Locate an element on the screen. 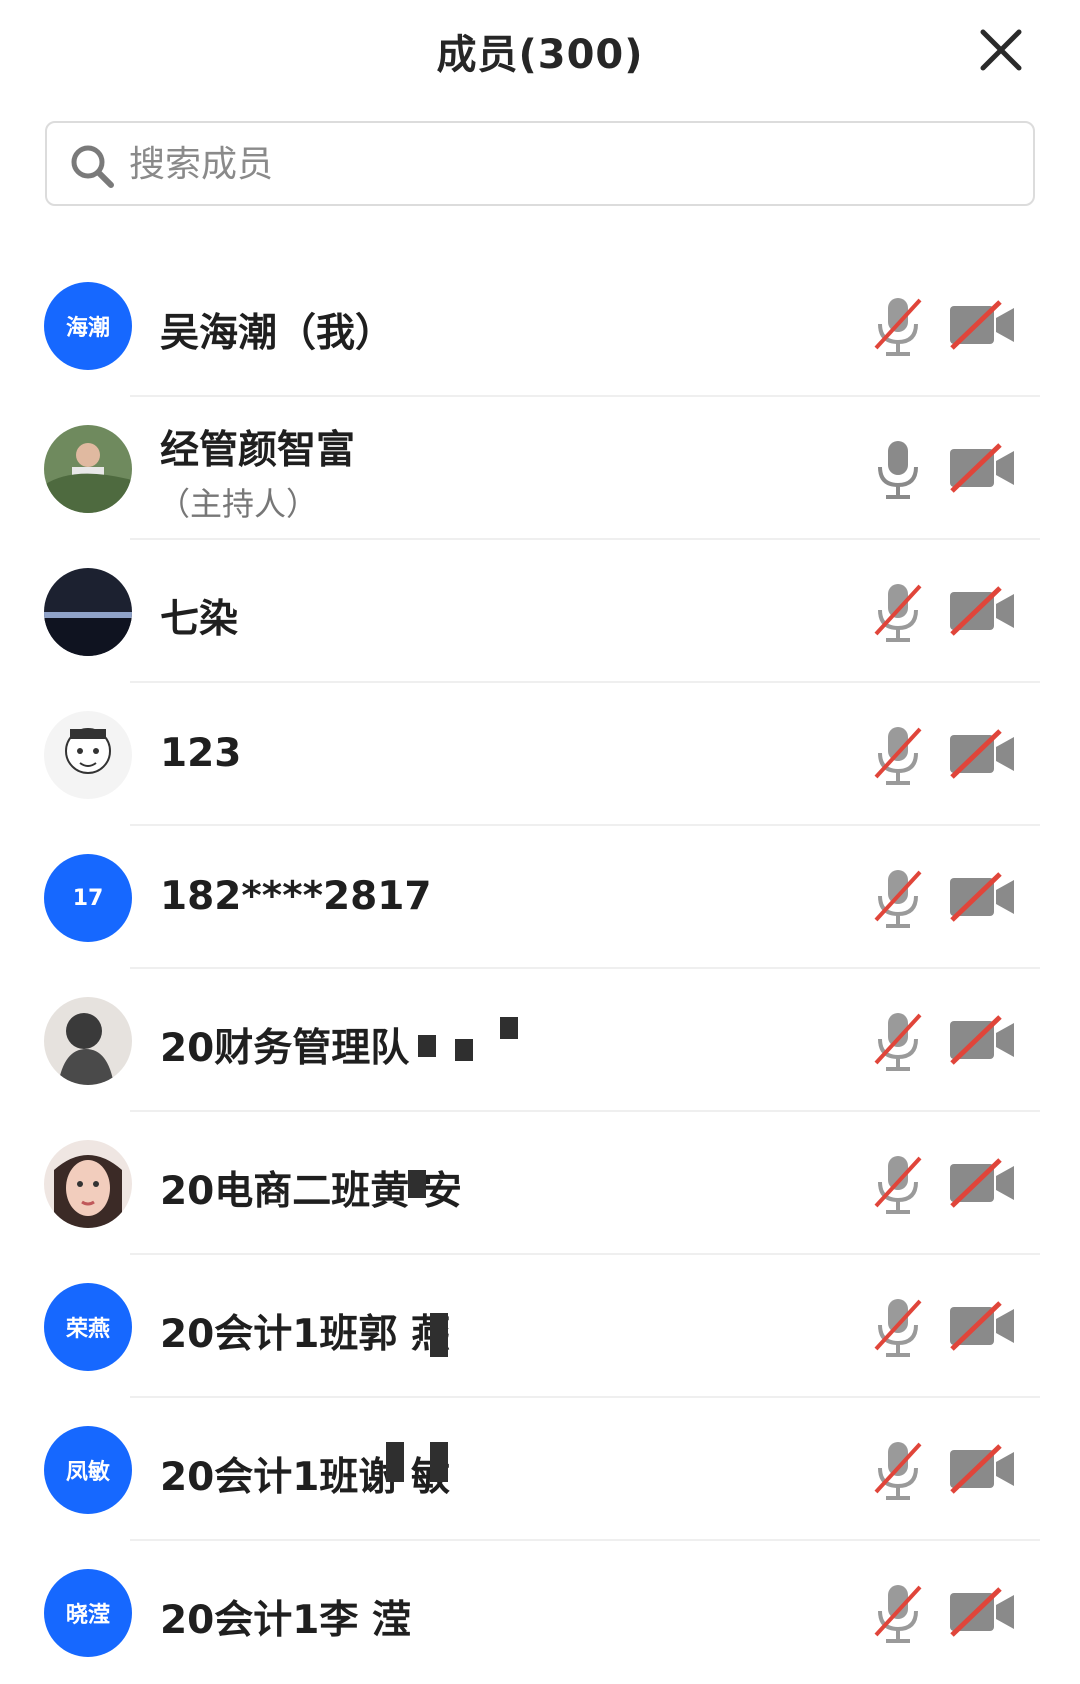 The height and width of the screenshot is (1684, 1080). member-row: 七染 is located at coordinates (540, 611).